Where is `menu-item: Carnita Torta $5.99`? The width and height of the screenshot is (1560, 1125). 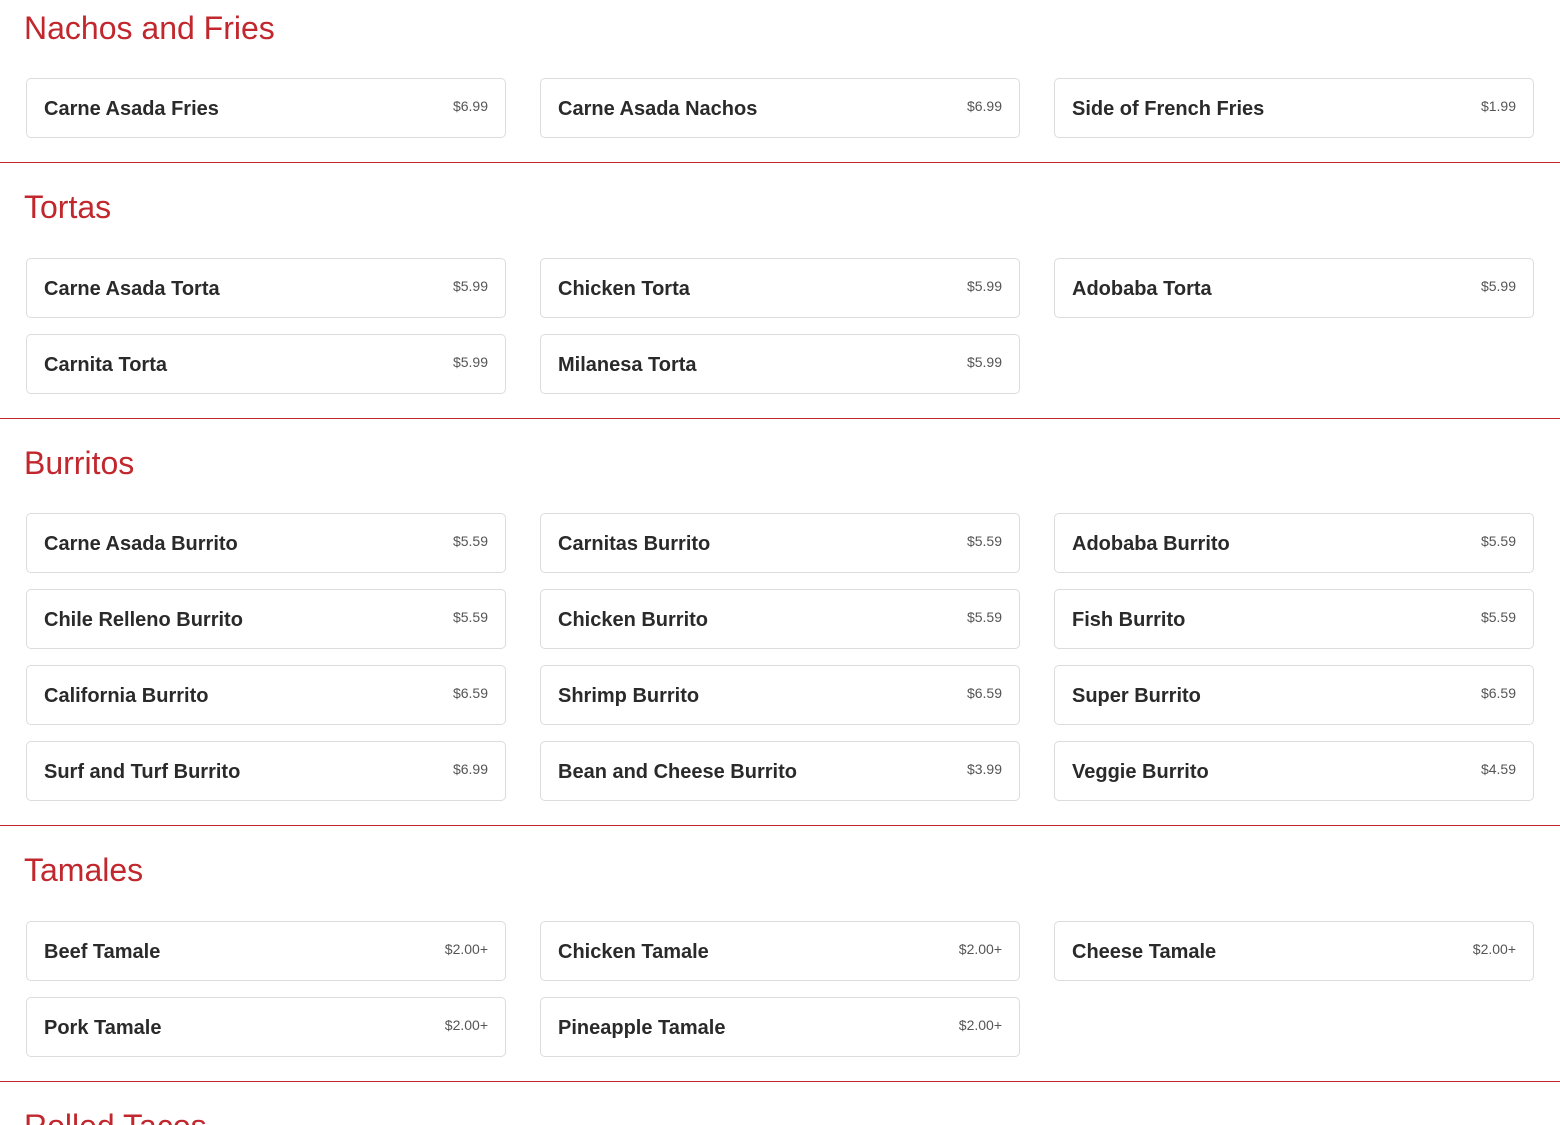
menu-item: Carnita Torta $5.99 is located at coordinates (266, 364).